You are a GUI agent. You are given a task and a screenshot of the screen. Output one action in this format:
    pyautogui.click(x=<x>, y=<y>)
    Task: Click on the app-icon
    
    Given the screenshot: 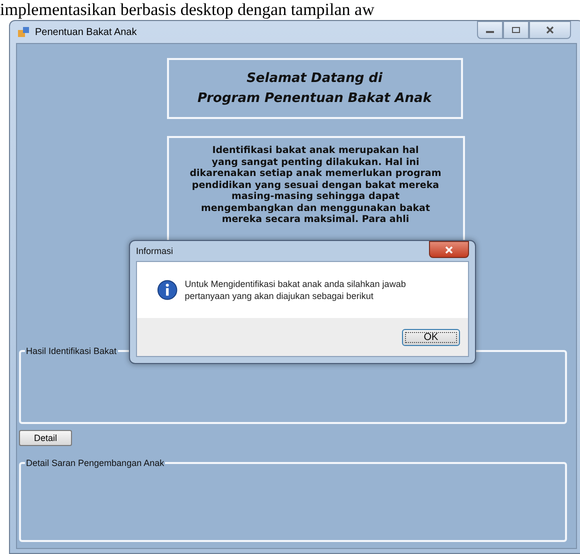 What is the action you would take?
    pyautogui.click(x=24, y=32)
    